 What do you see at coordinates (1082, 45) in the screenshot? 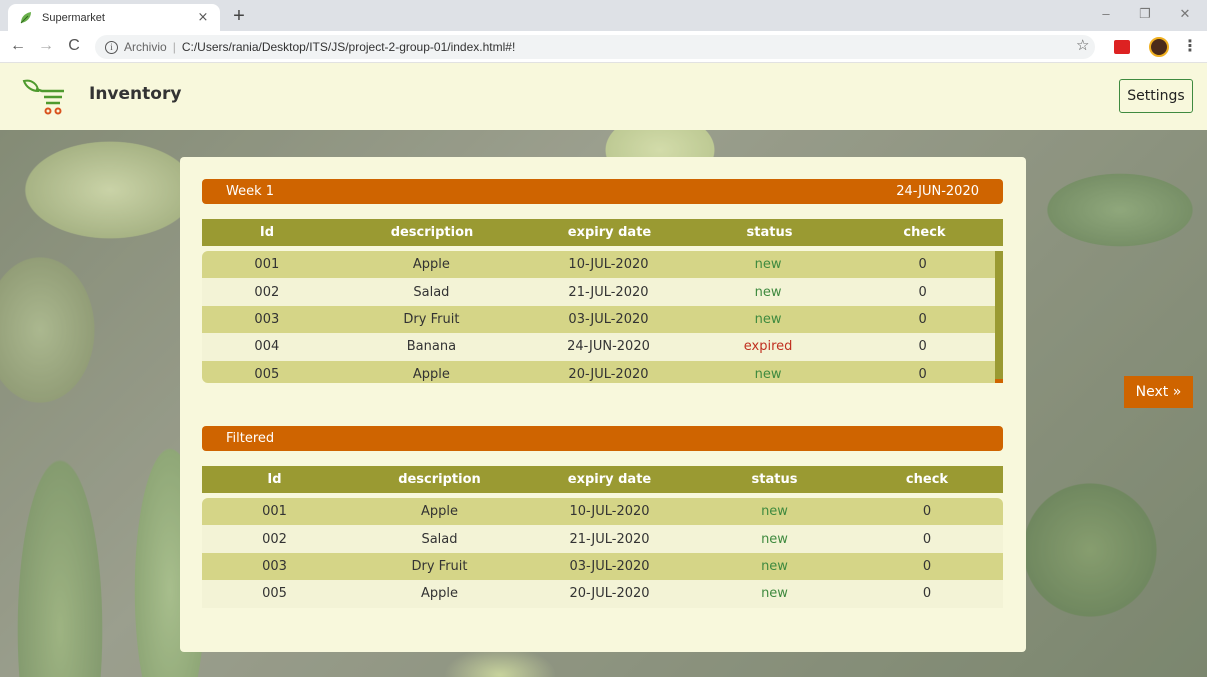
I see `bookmark-star-icon: ☆` at bounding box center [1082, 45].